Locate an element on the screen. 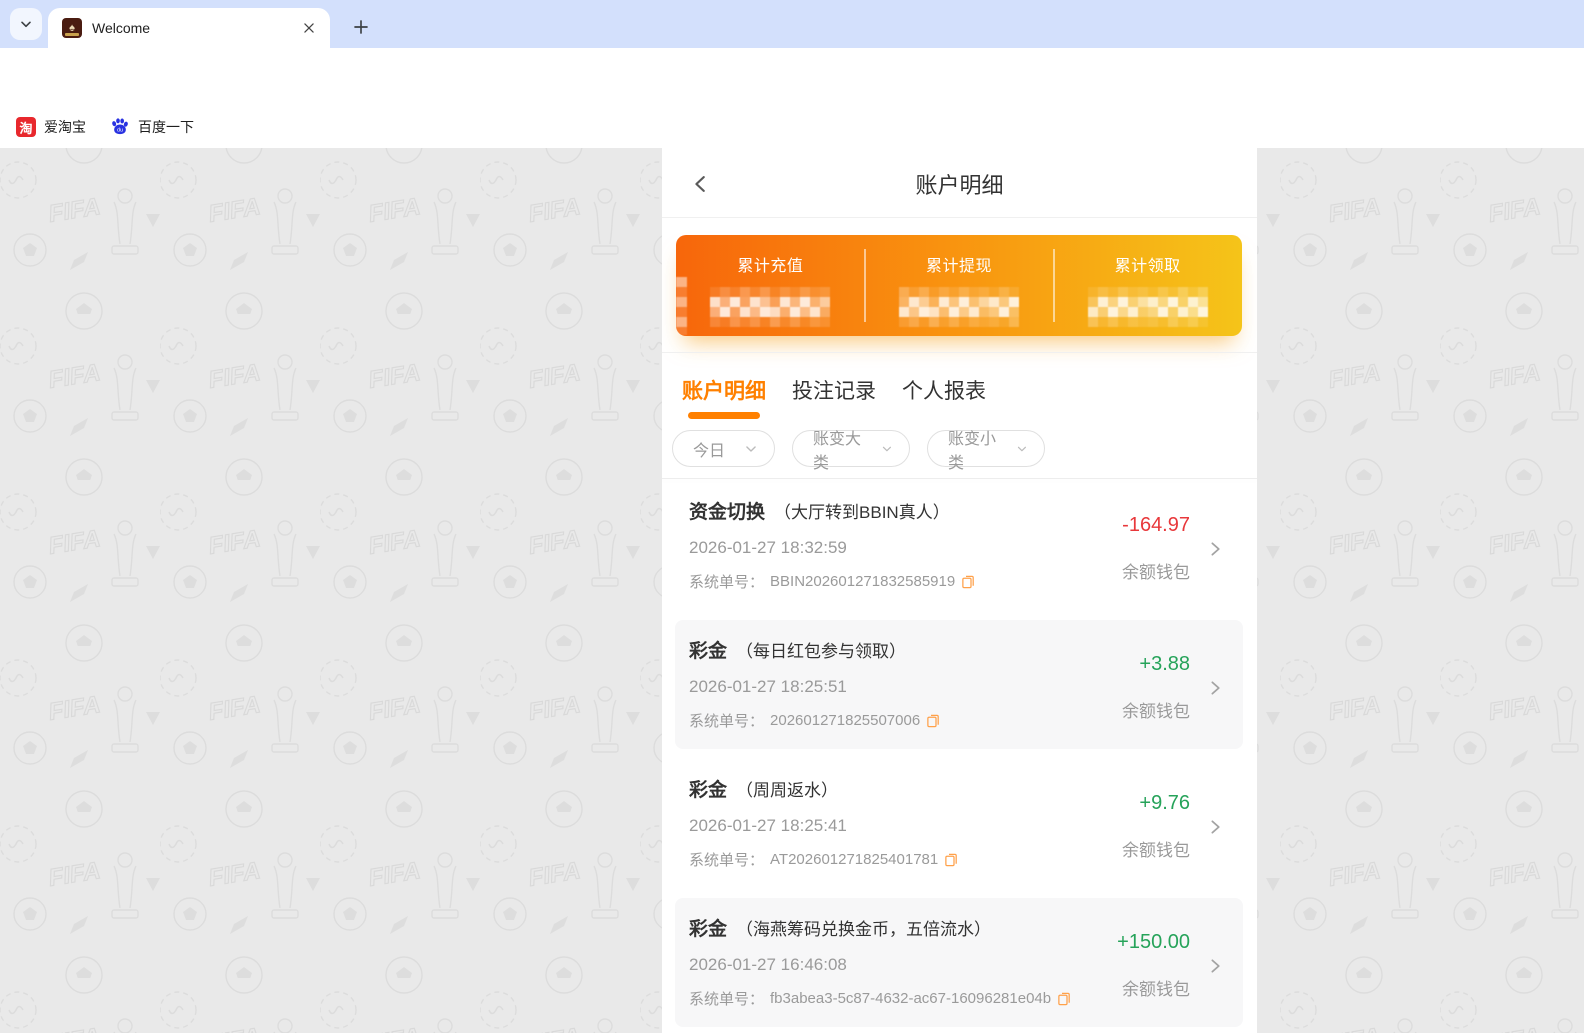 This screenshot has height=1033, width=1584. report-tabs: 账户明细 投注记录 个人报表 is located at coordinates (834, 390).